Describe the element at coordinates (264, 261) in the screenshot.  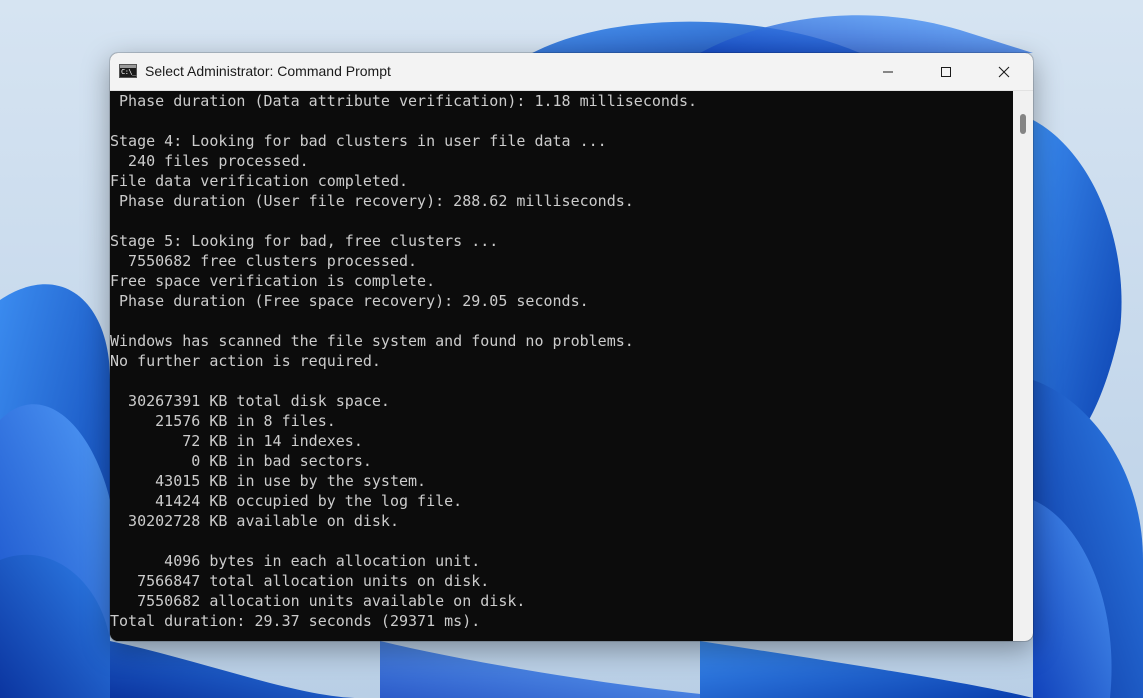
I see `console-line: 7550682 free clusters processed.` at that location.